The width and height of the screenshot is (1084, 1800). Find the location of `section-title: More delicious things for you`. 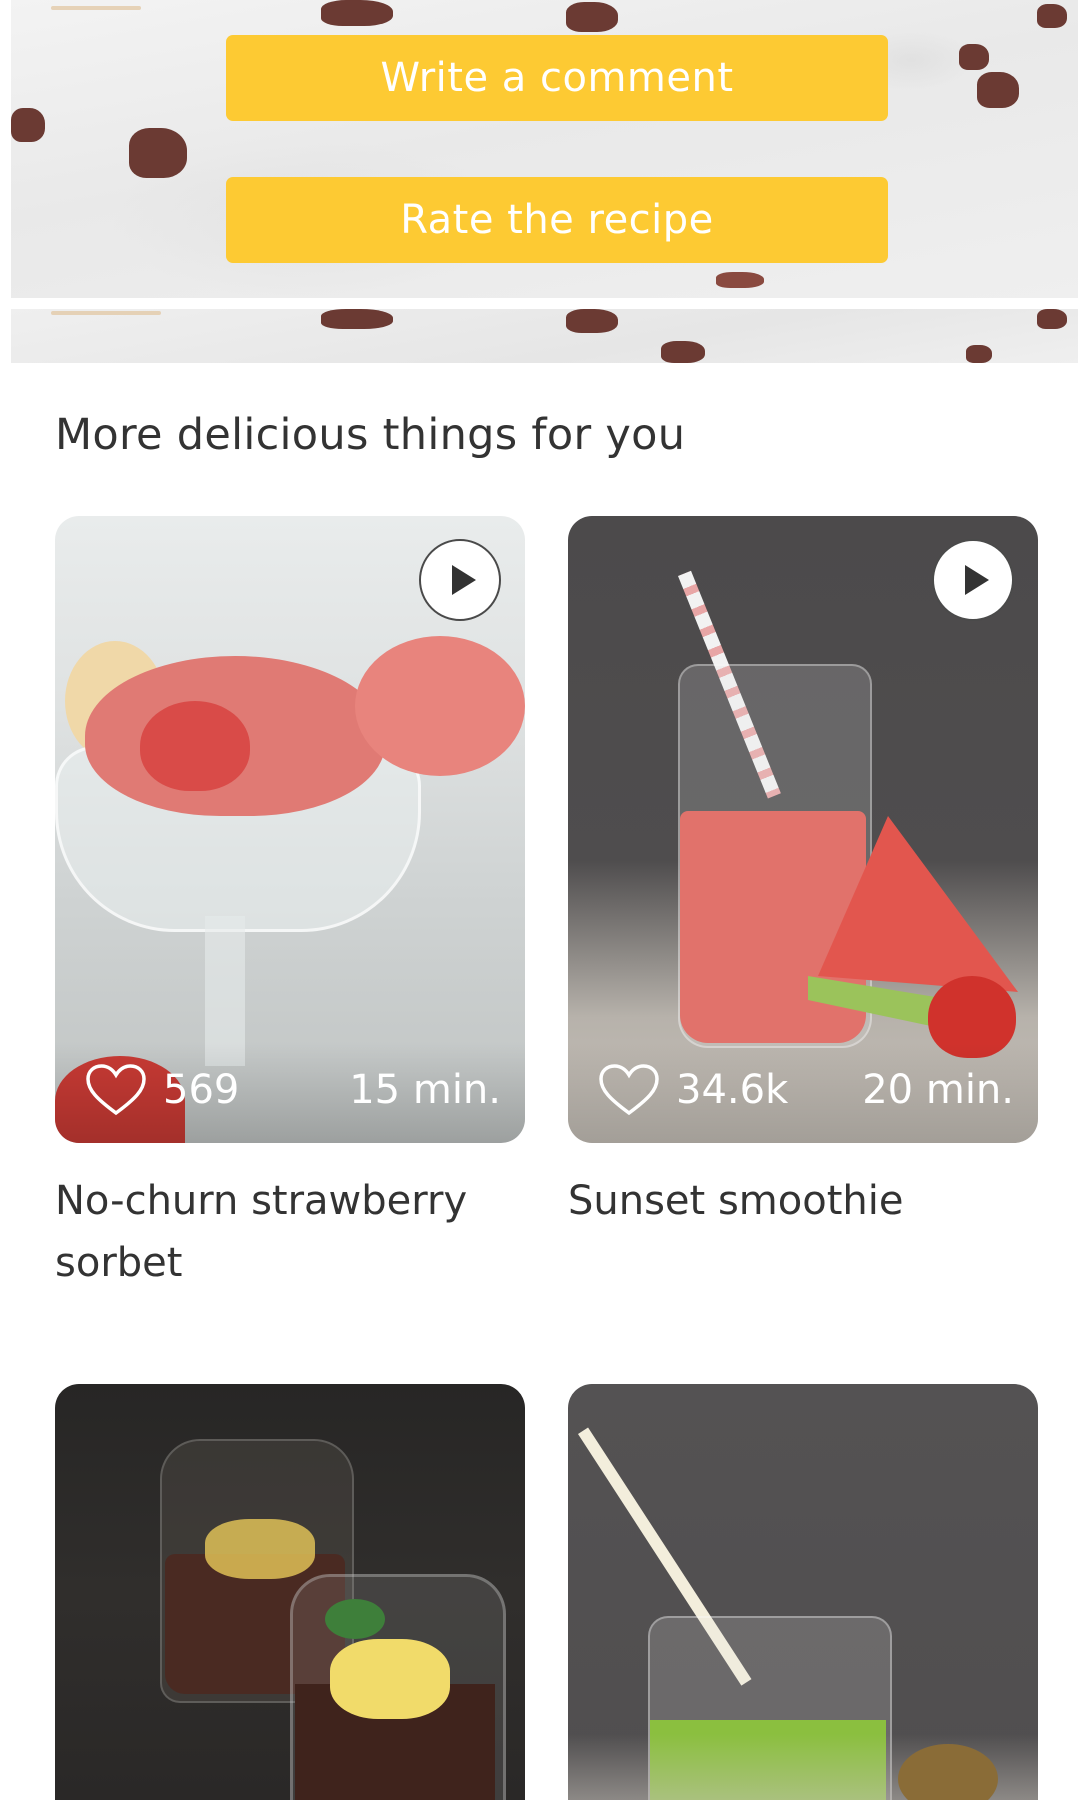

section-title: More delicious things for you is located at coordinates (370, 435).